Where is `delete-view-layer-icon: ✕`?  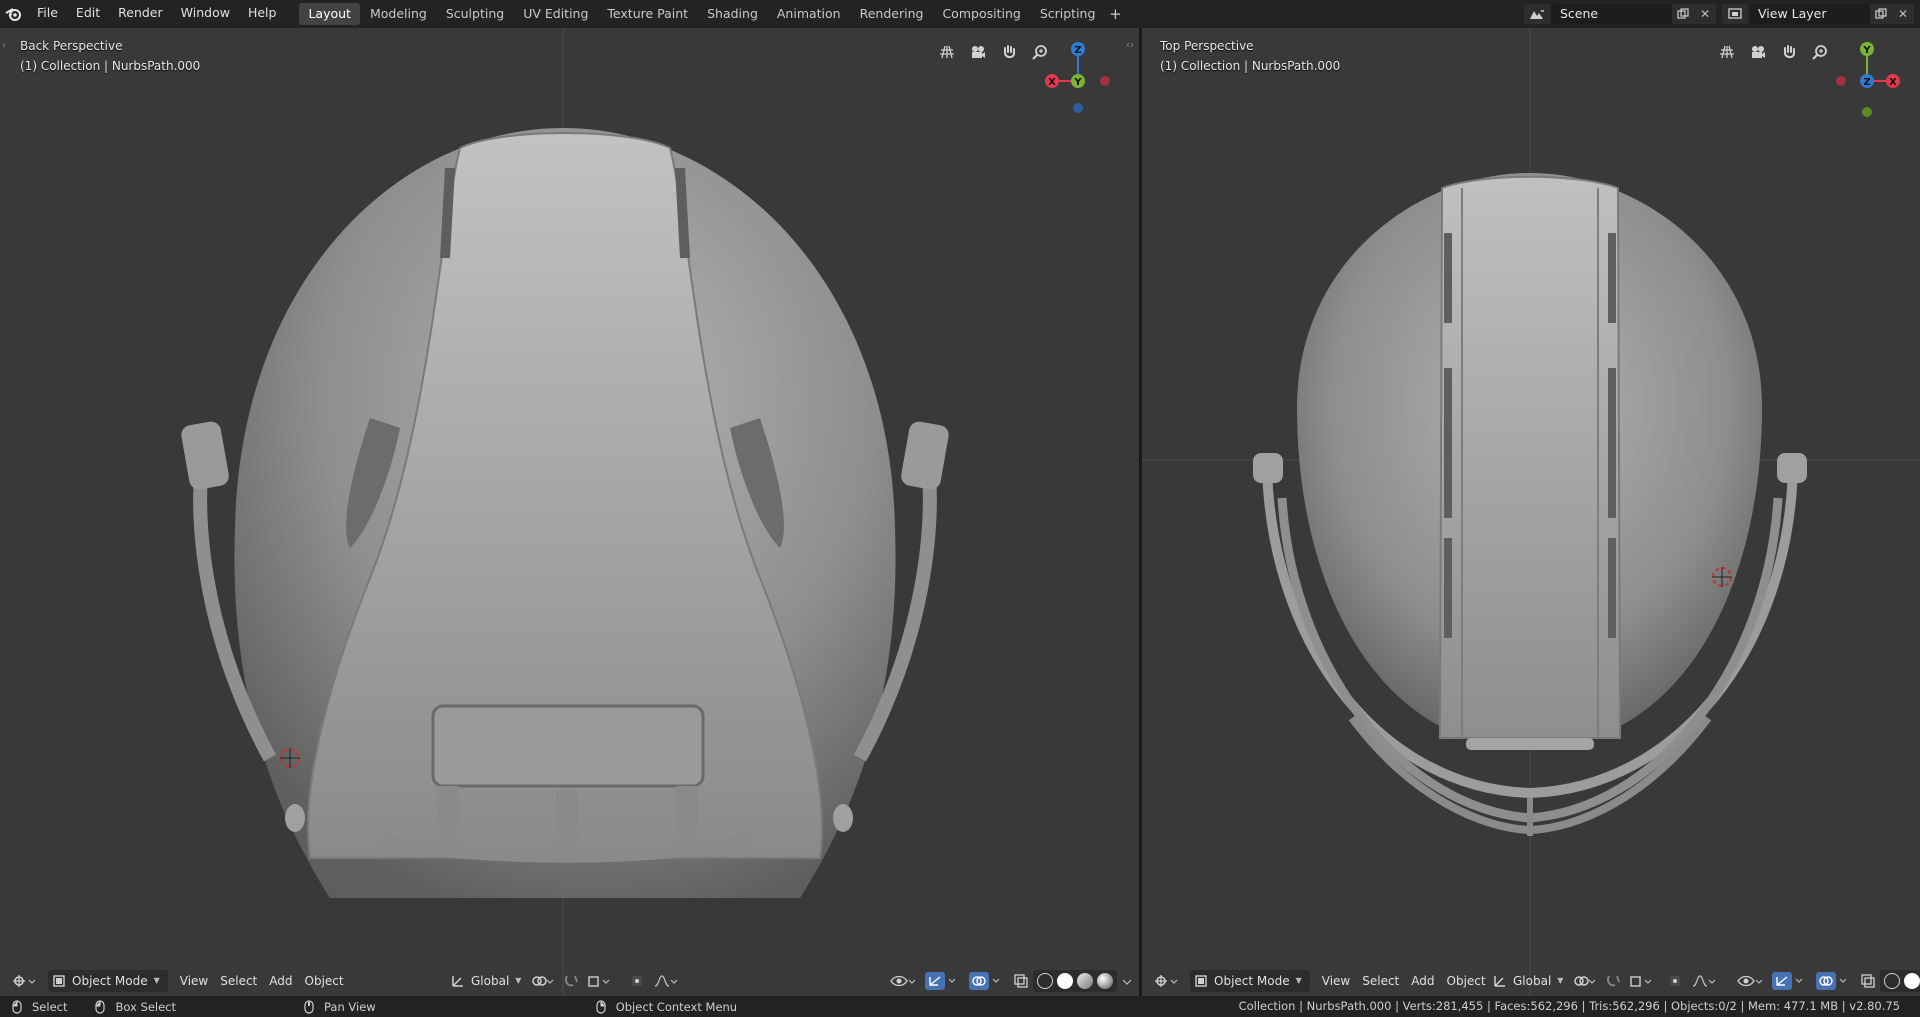 delete-view-layer-icon: ✕ is located at coordinates (1903, 14).